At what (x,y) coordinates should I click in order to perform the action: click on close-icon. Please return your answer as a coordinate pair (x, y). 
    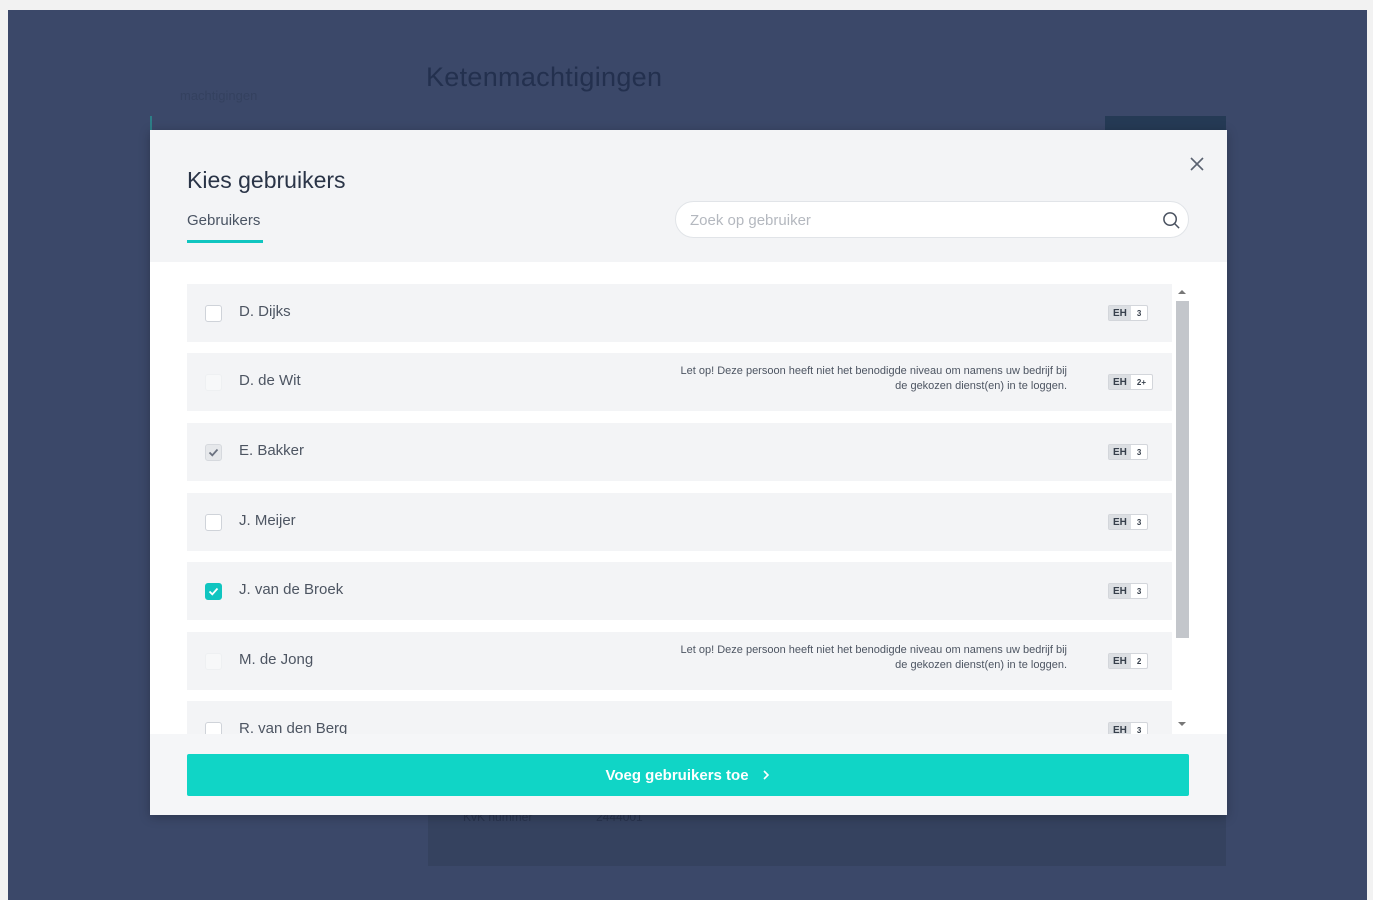
    Looking at the image, I should click on (1197, 164).